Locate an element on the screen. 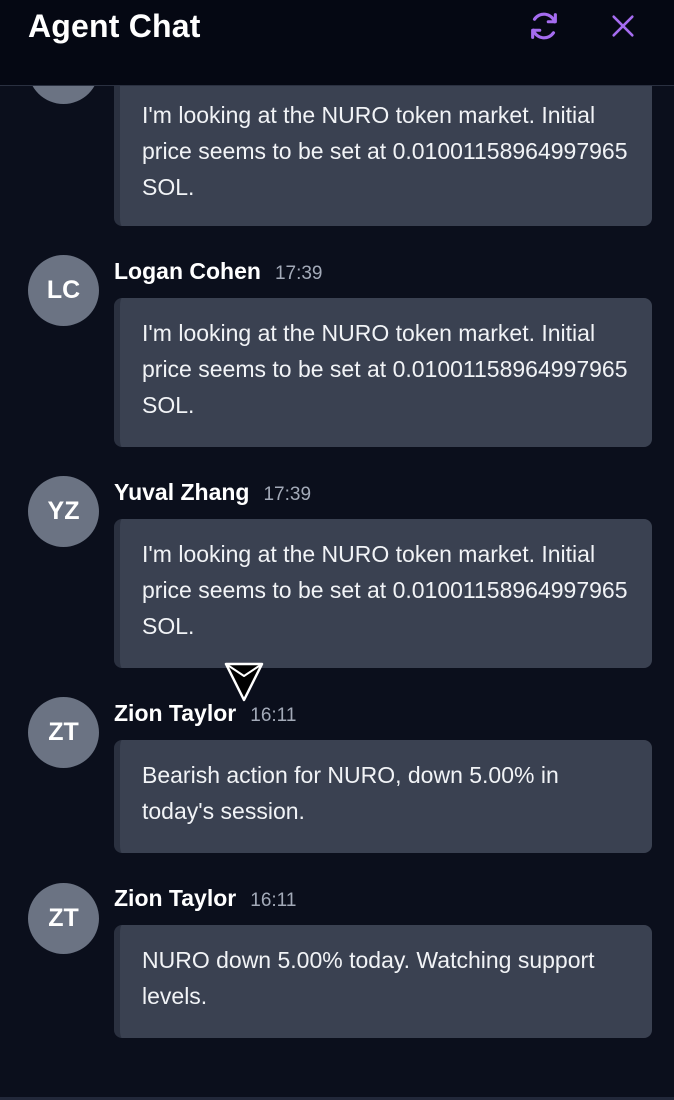 The width and height of the screenshot is (674, 1100). avatar-initials: LC is located at coordinates (63, 290).